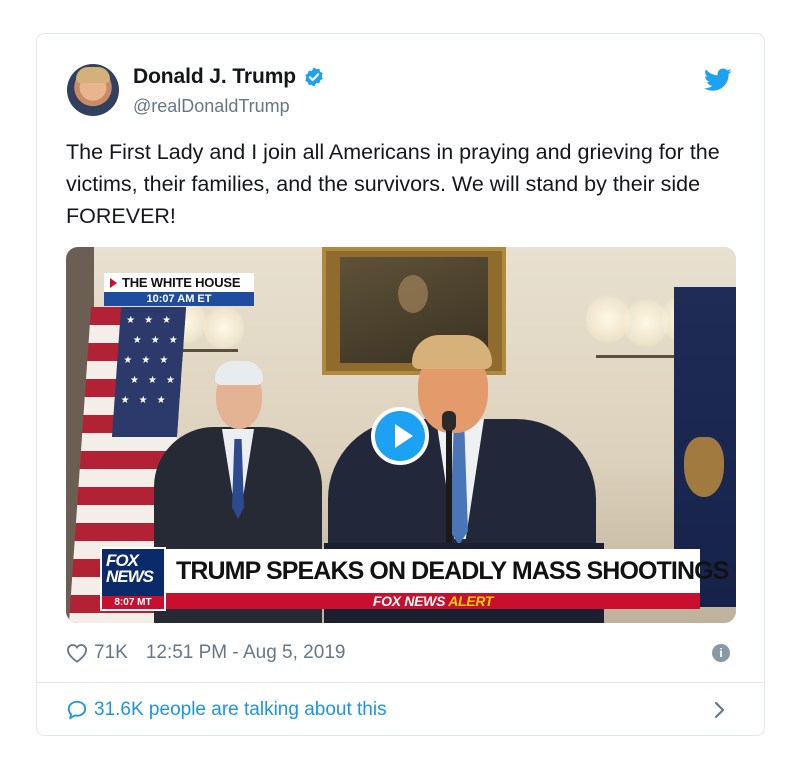 Image resolution: width=800 pixels, height=772 pixels. Describe the element at coordinates (449, 478) in the screenshot. I see `video-scene-microphone` at that location.